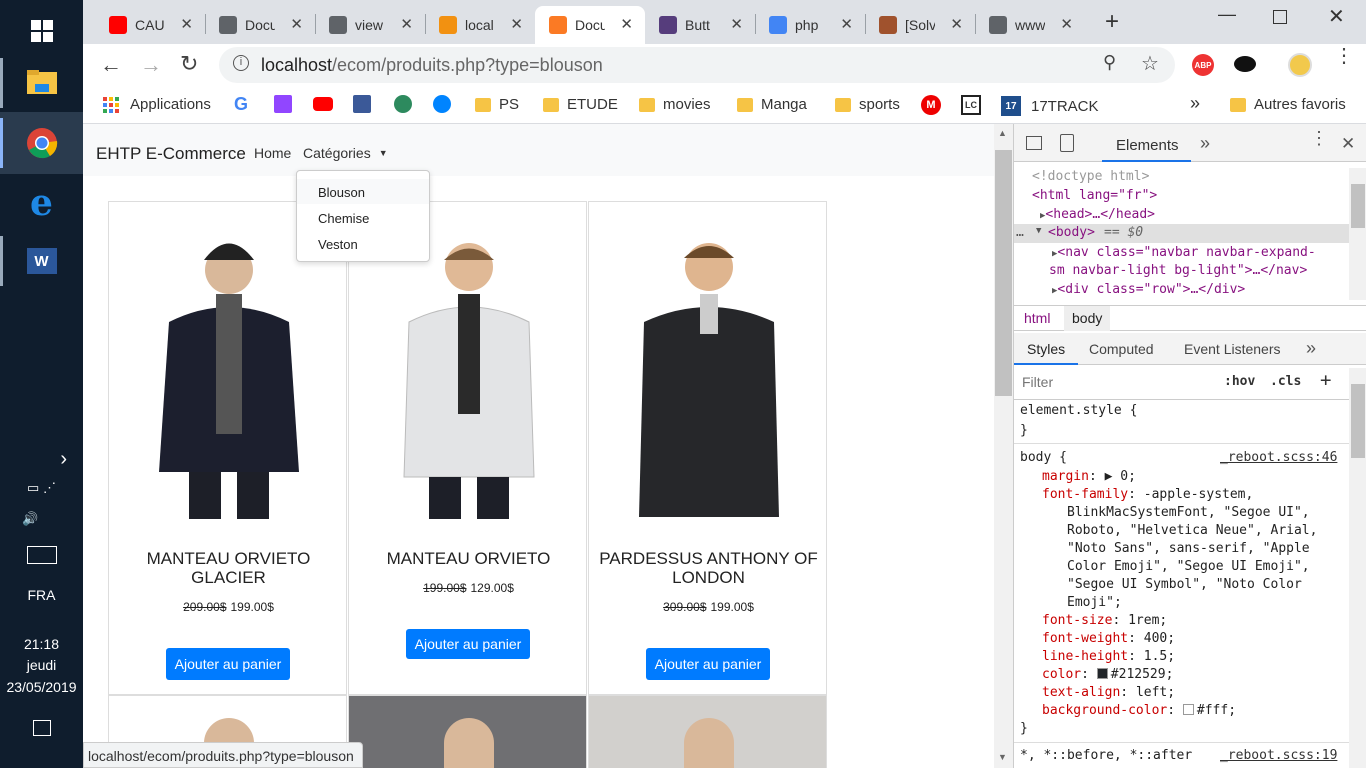  Describe the element at coordinates (1184, 252) in the screenshot. I see `dom-nav-node: ▶<nav class="navbar navbar-expand-` at that location.